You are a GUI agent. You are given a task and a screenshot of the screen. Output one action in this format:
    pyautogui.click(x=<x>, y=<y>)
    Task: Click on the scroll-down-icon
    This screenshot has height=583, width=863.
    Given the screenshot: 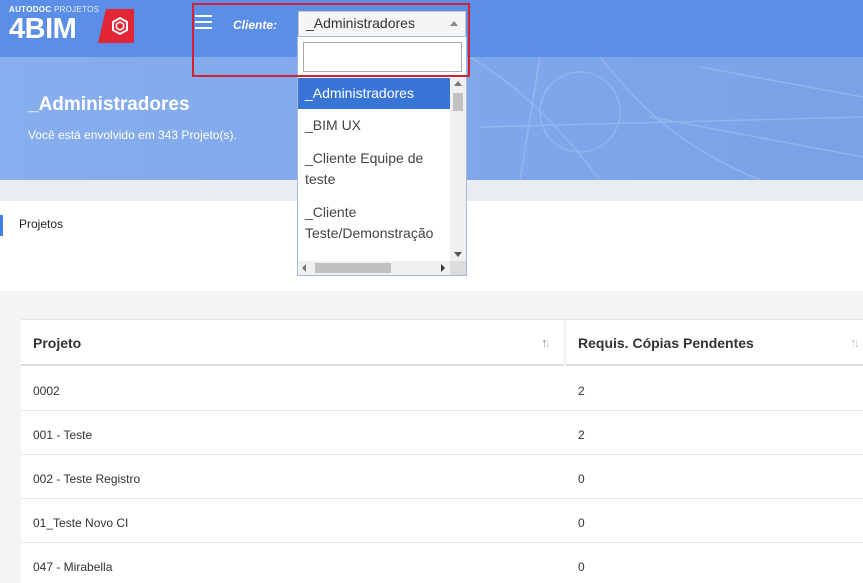 What is the action you would take?
    pyautogui.click(x=458, y=254)
    